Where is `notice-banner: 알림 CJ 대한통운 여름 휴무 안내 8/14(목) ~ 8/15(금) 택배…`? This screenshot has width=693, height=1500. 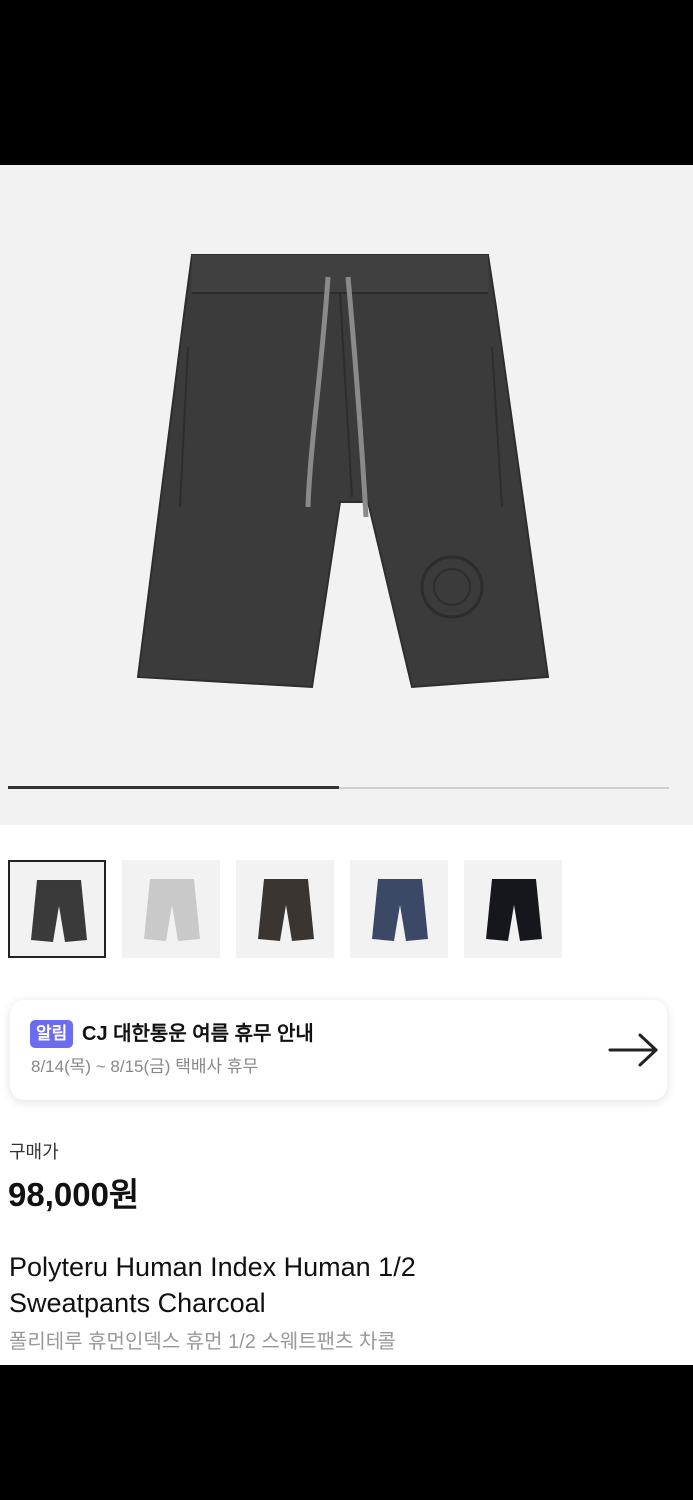
notice-banner: 알림 CJ 대한통운 여름 휴무 안내 8/14(목) ~ 8/15(금) 택배… is located at coordinates (338, 1050).